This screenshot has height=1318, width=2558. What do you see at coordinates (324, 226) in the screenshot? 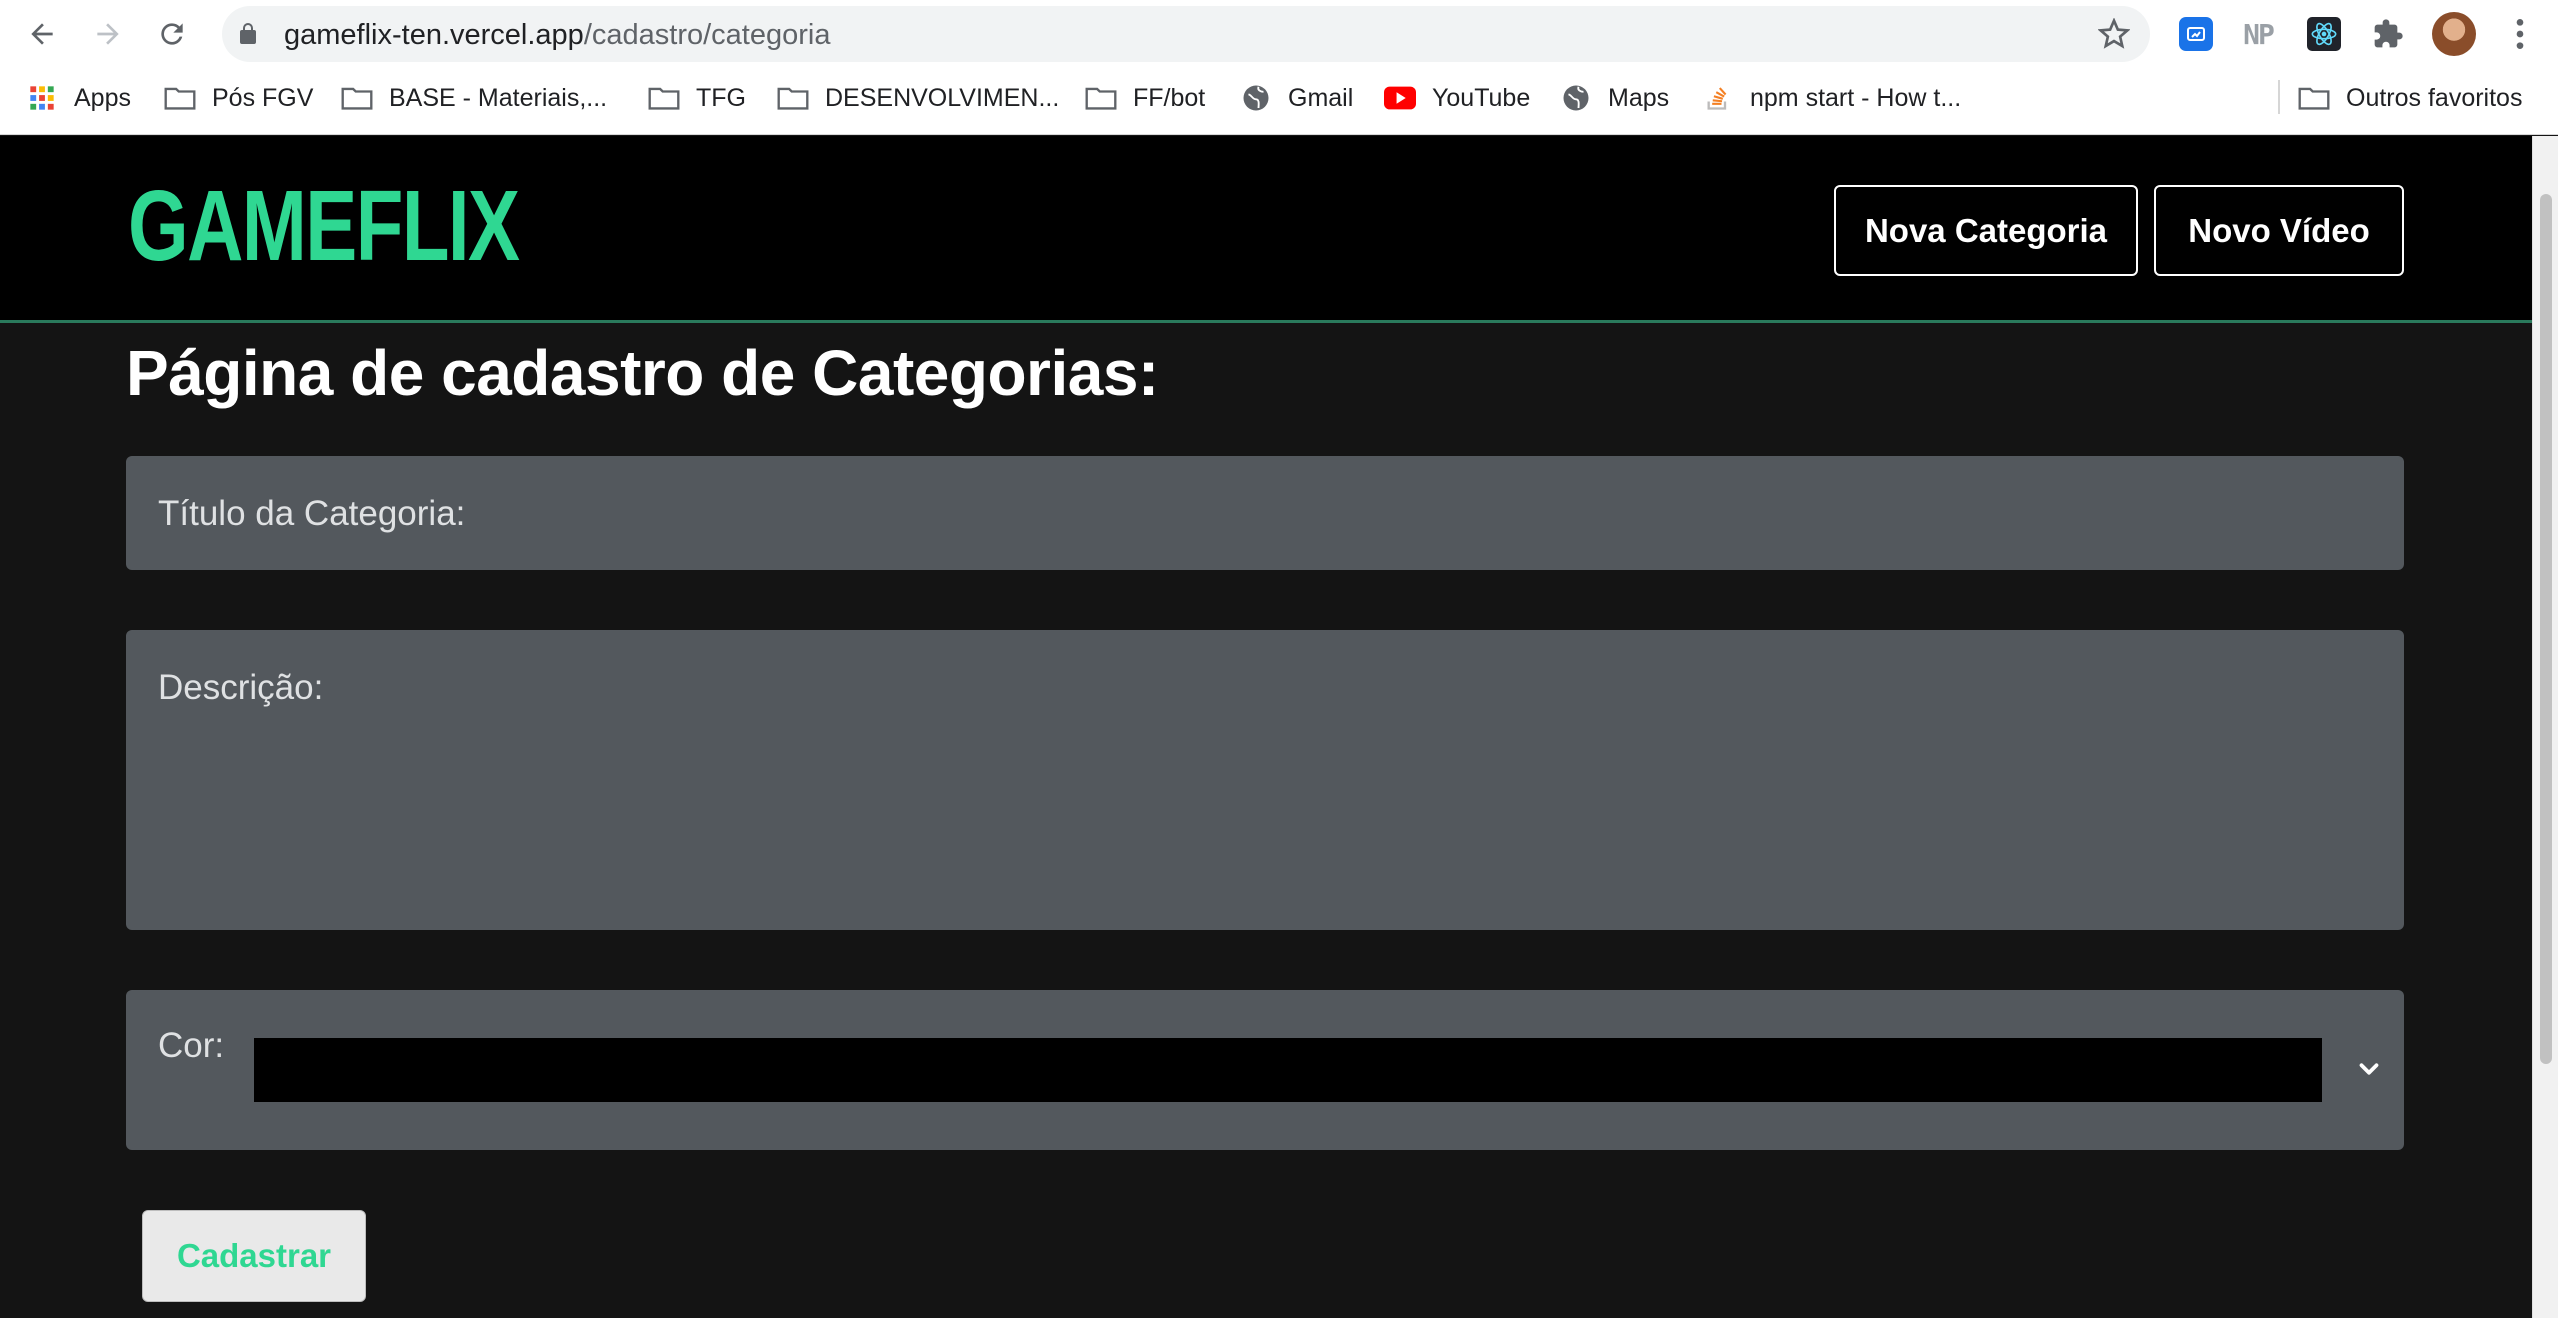
I see `gameflix-logo: GAMEFLIX` at bounding box center [324, 226].